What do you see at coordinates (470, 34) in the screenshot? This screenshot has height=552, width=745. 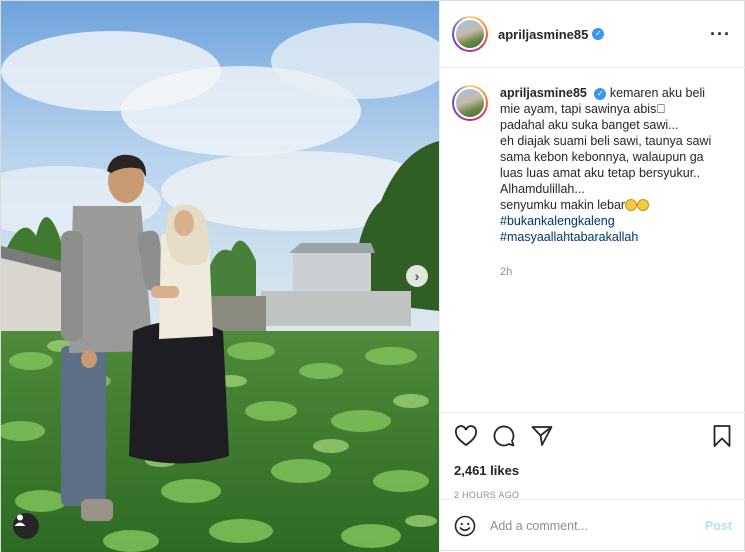 I see `avatar` at bounding box center [470, 34].